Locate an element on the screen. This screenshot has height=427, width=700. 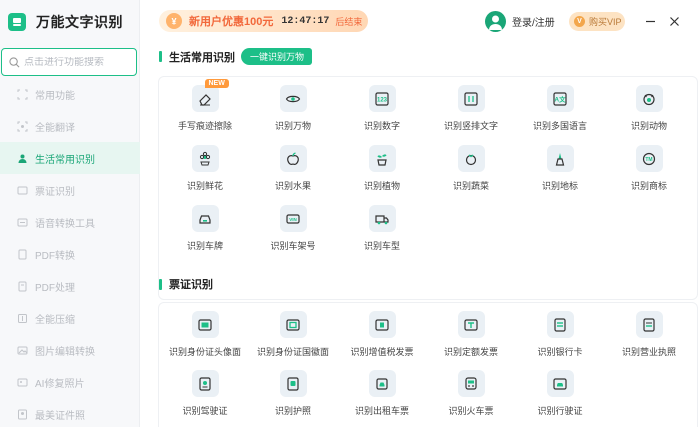
svg-text: A文 is located at coordinates (560, 98).